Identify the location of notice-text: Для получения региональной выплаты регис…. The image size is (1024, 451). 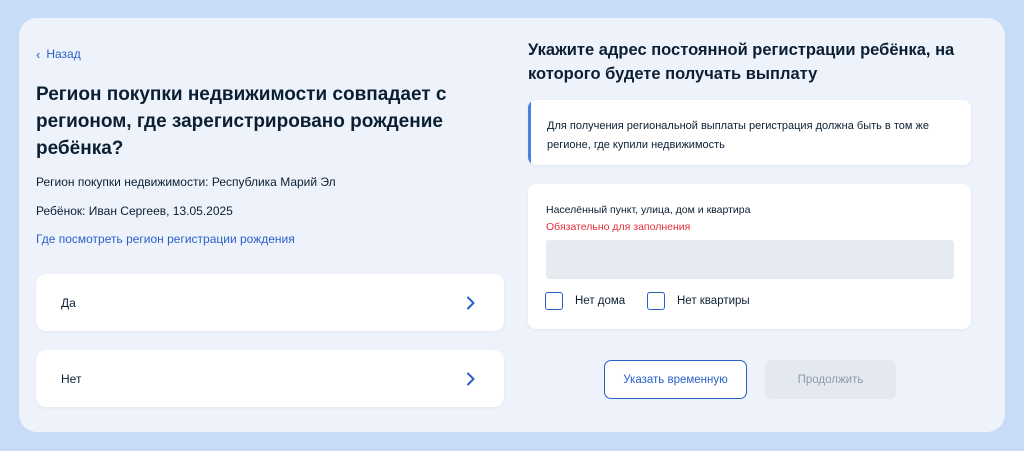
(738, 135).